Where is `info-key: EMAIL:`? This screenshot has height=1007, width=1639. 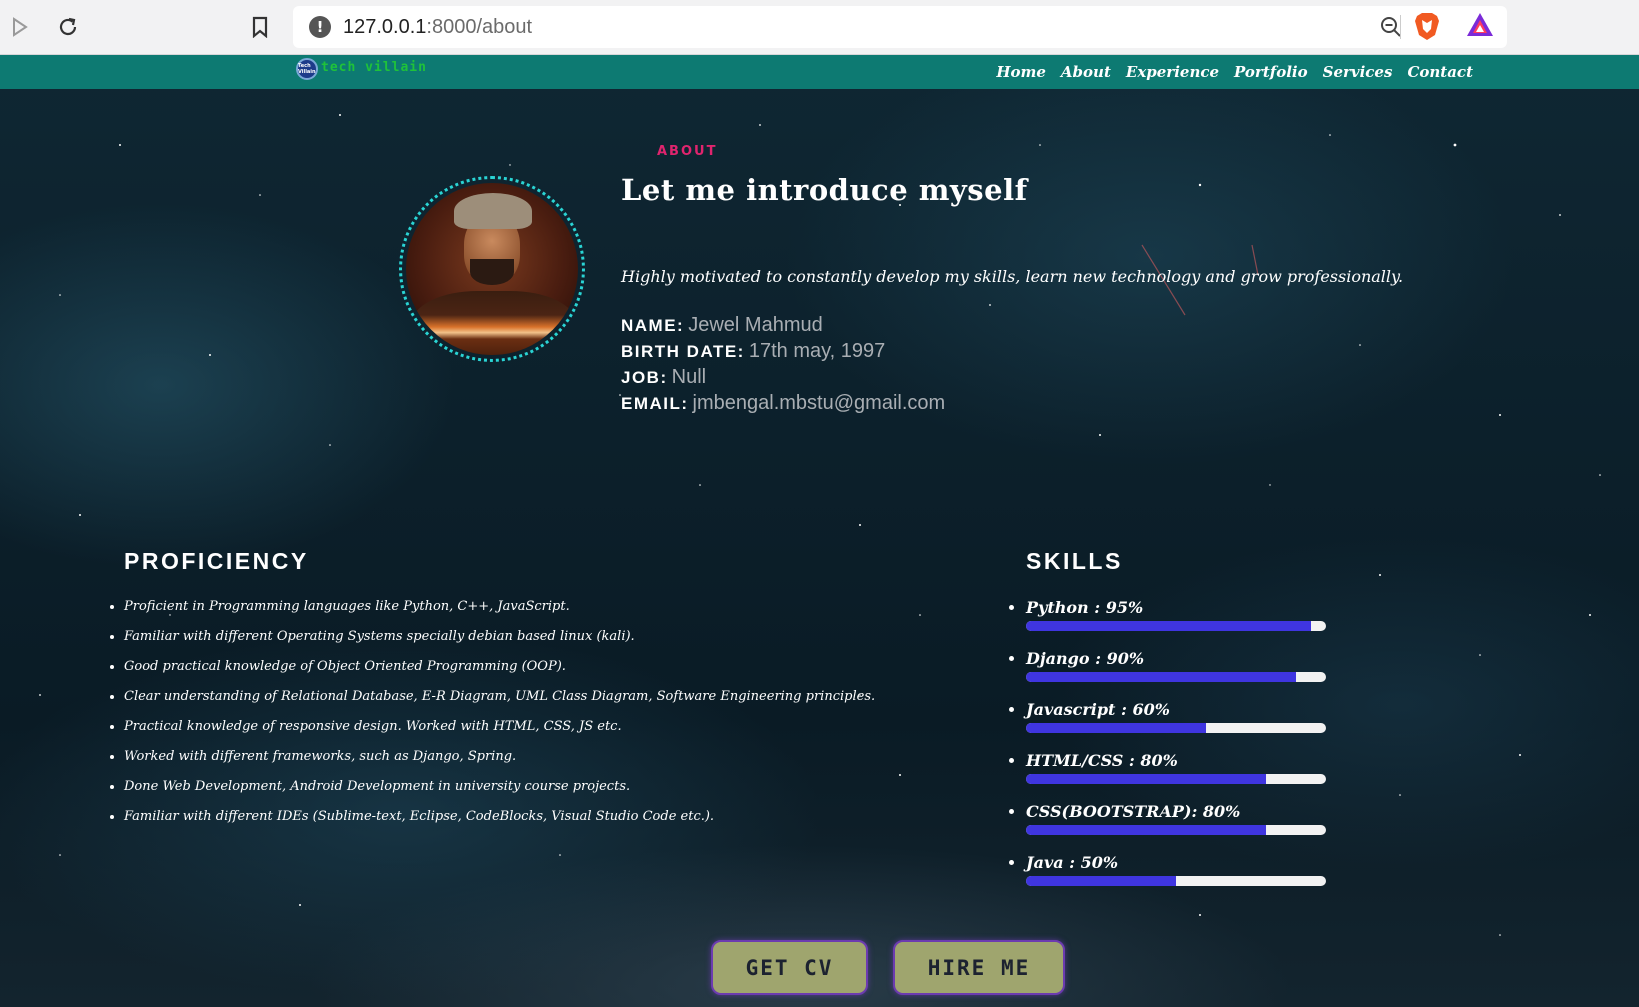
info-key: EMAIL: is located at coordinates (655, 403).